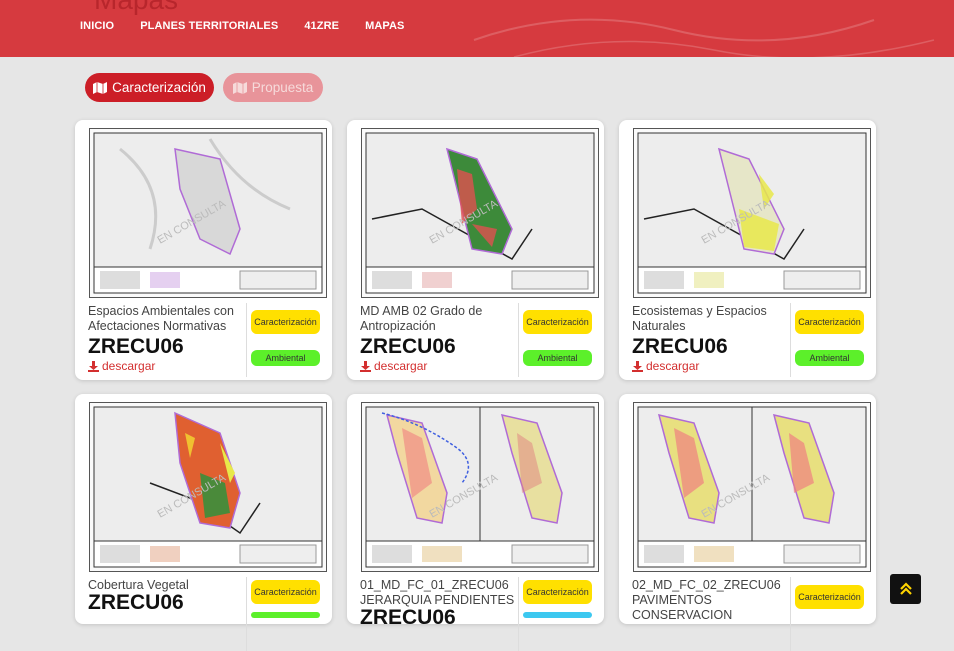 The width and height of the screenshot is (954, 651). Describe the element at coordinates (699, 318) in the screenshot. I see `card-title: Ecosistemas y Espacios Naturales` at that location.